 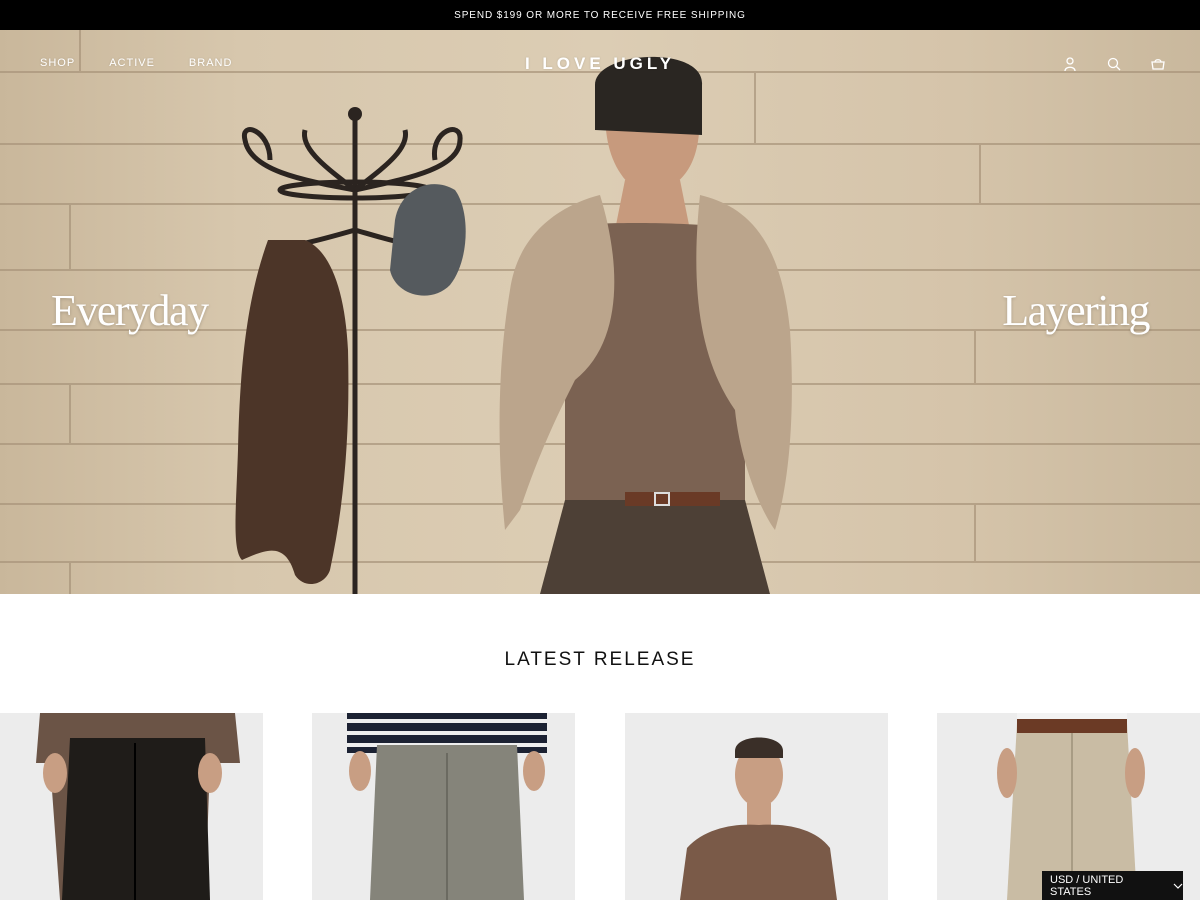 I want to click on currency-label: USD / UNITED STATES, so click(x=1087, y=885).